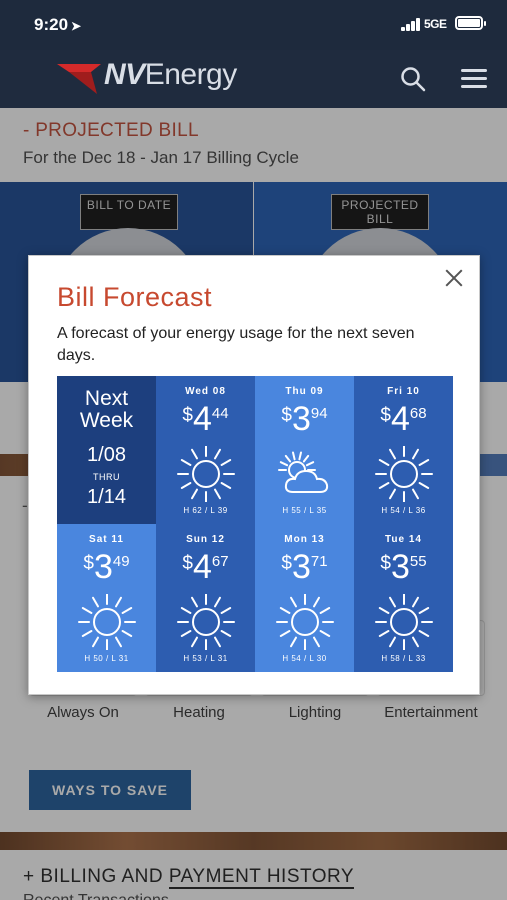 The height and width of the screenshot is (900, 507). What do you see at coordinates (106, 409) in the screenshot?
I see `next-week-label: Next Week` at bounding box center [106, 409].